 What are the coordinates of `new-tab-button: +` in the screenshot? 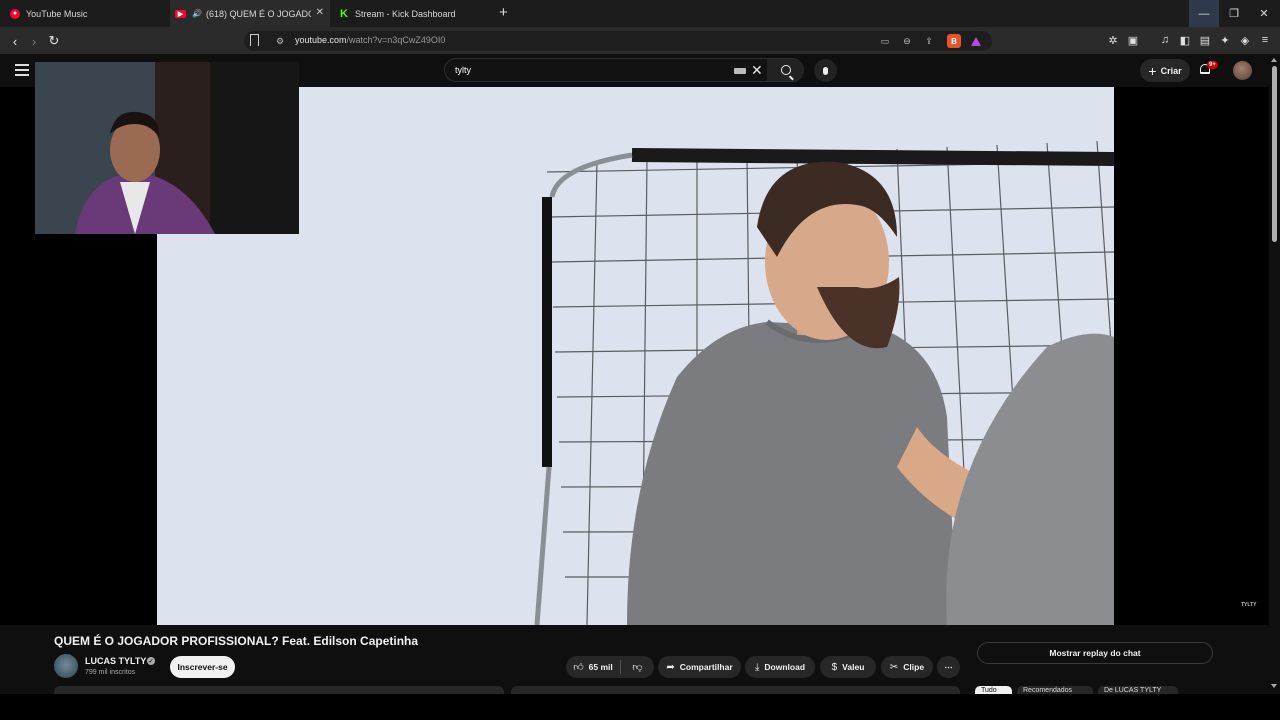 It's located at (503, 12).